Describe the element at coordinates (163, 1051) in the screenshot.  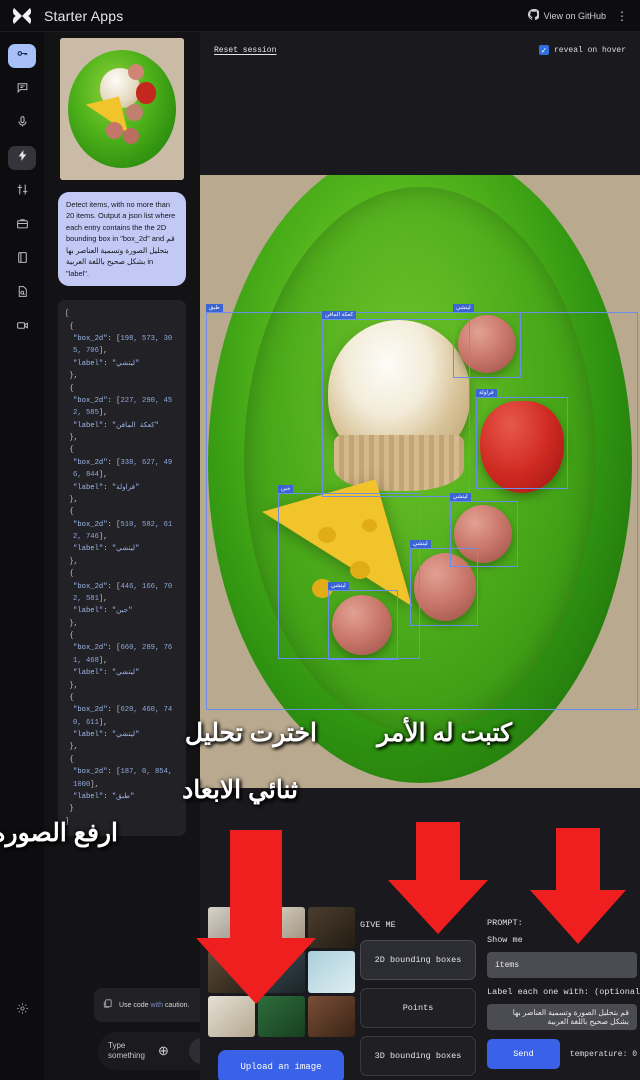
I see `plus-circle-icon: ⊕` at that location.